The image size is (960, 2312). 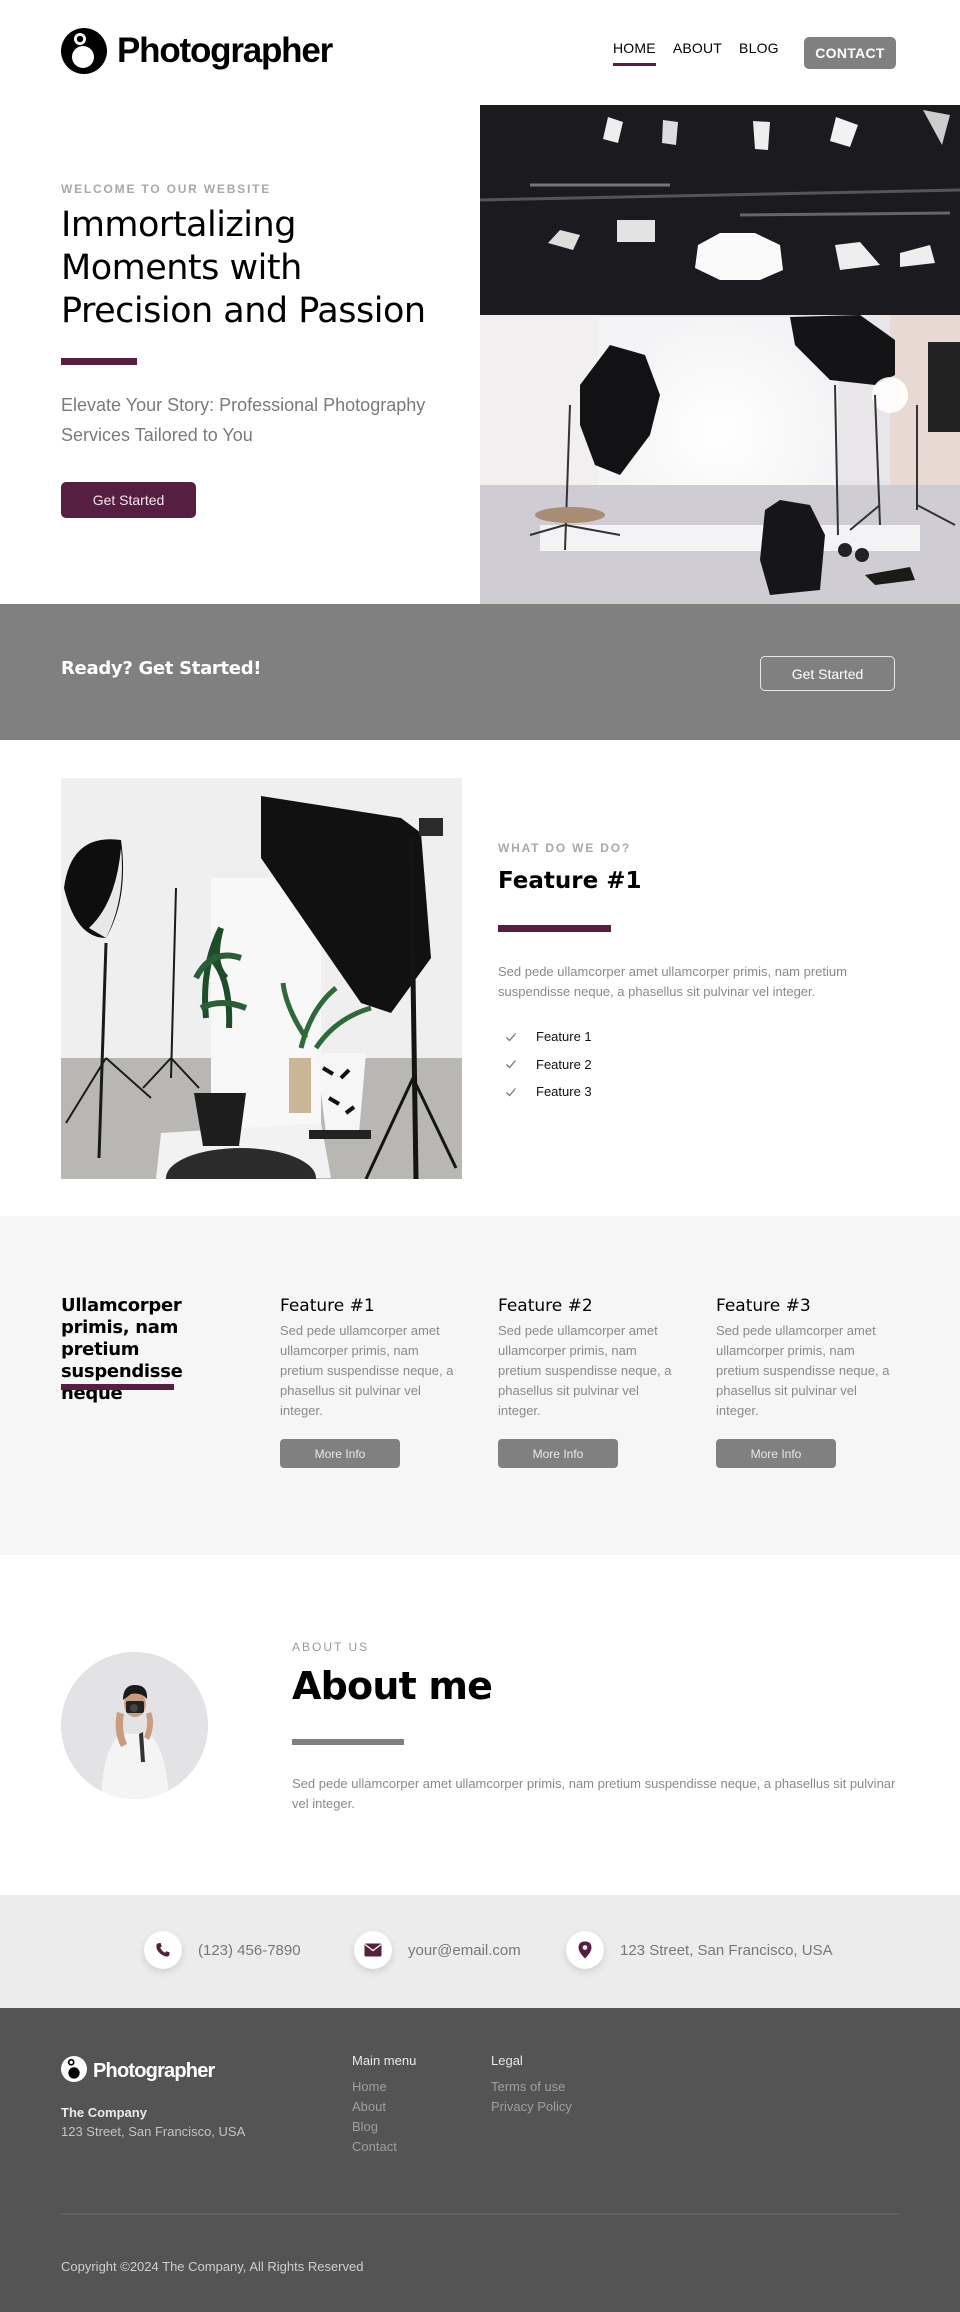 I want to click on feature-list-item: Feature 2, so click(x=548, y=1065).